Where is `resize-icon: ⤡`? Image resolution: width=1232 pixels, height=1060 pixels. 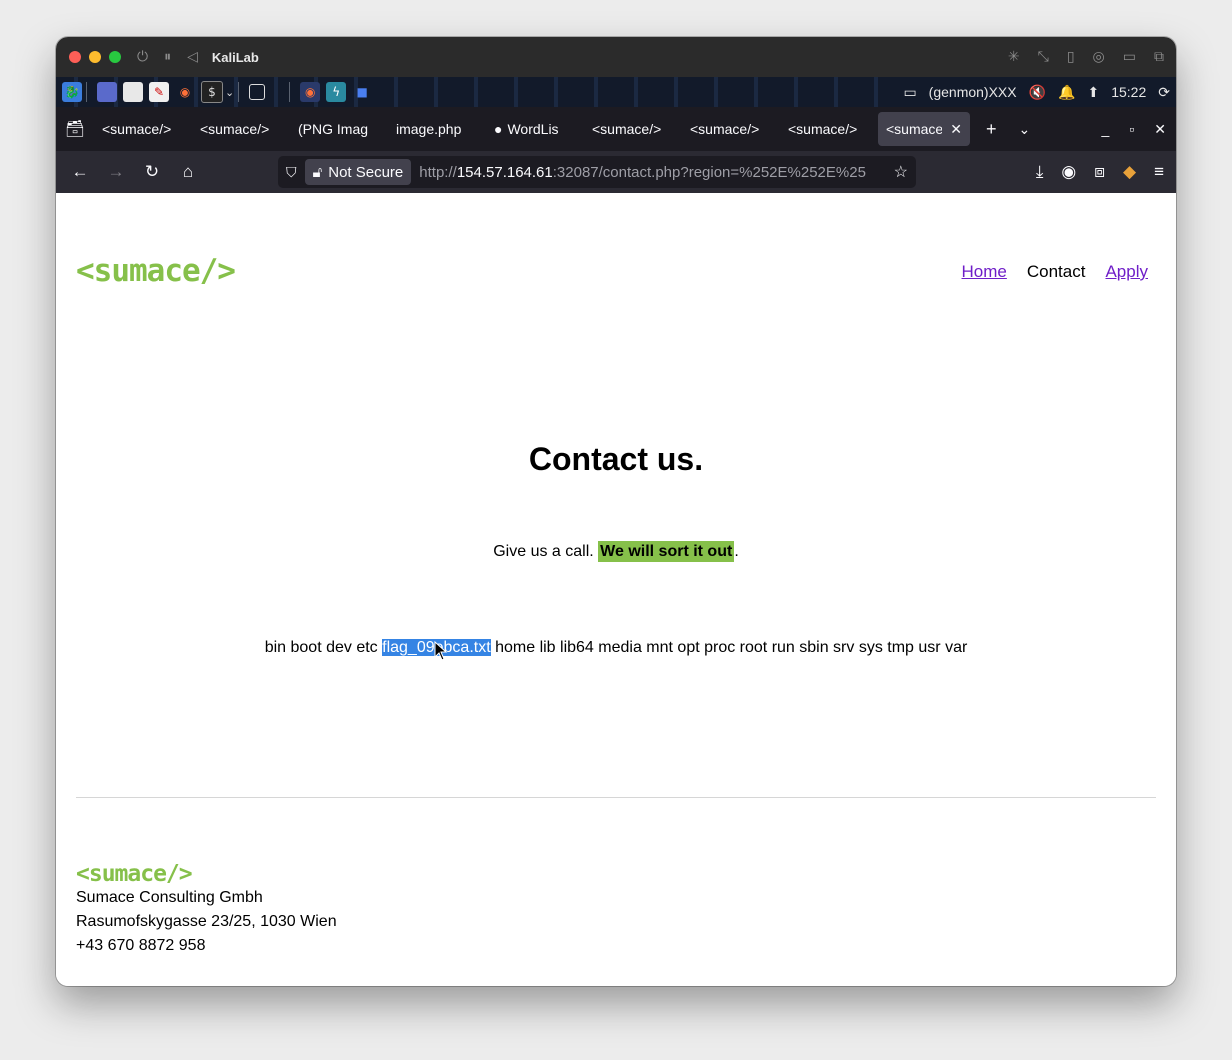 resize-icon: ⤡ is located at coordinates (1043, 57).